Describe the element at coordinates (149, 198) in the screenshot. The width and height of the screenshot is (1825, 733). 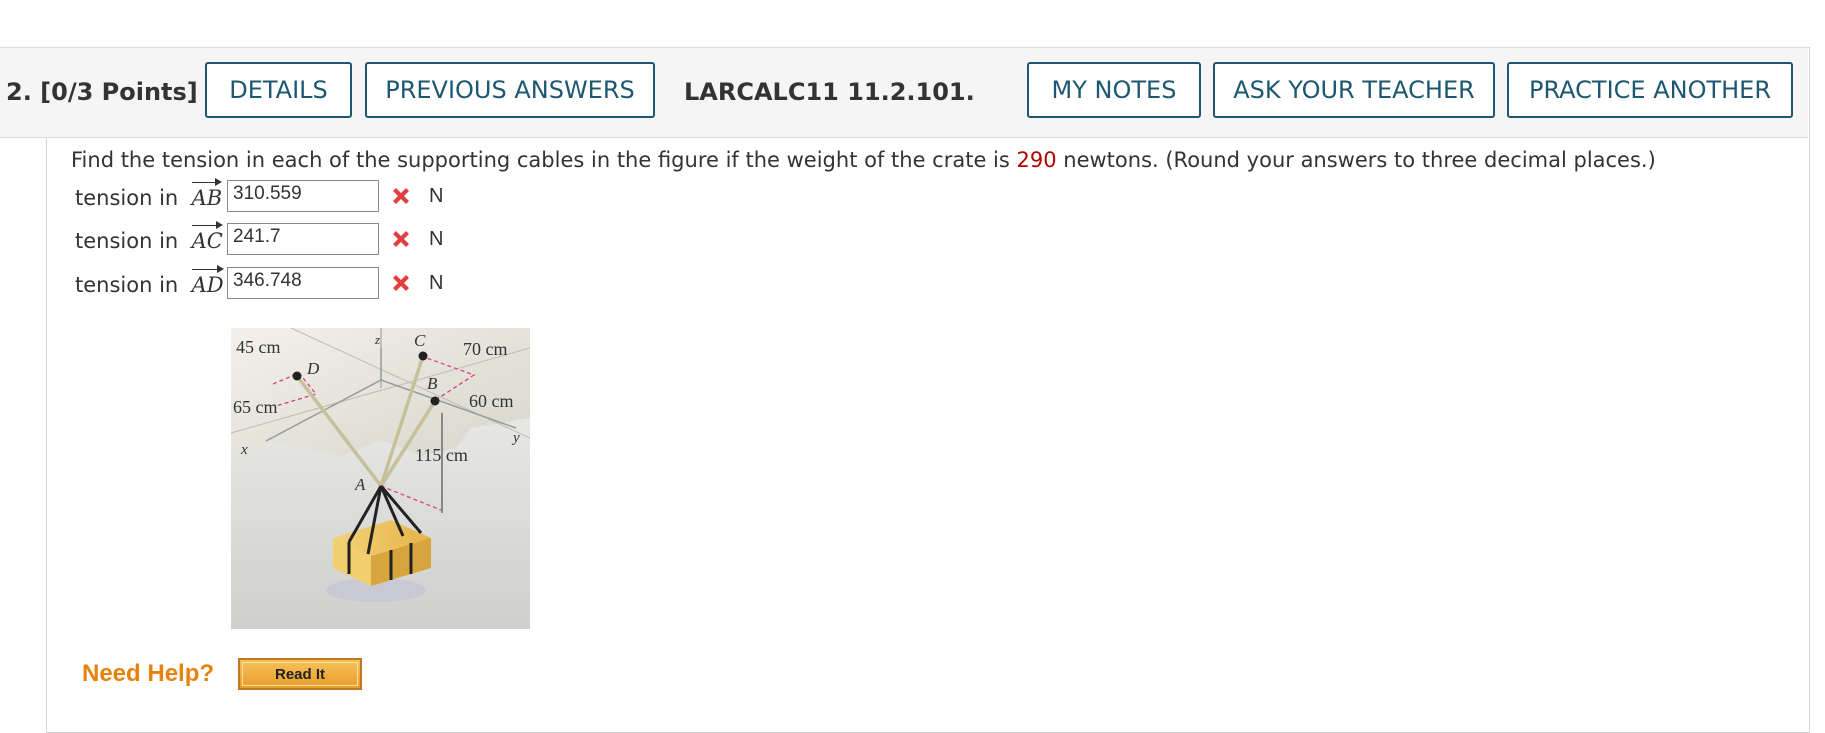
I see `answer-label: tension in AB` at that location.